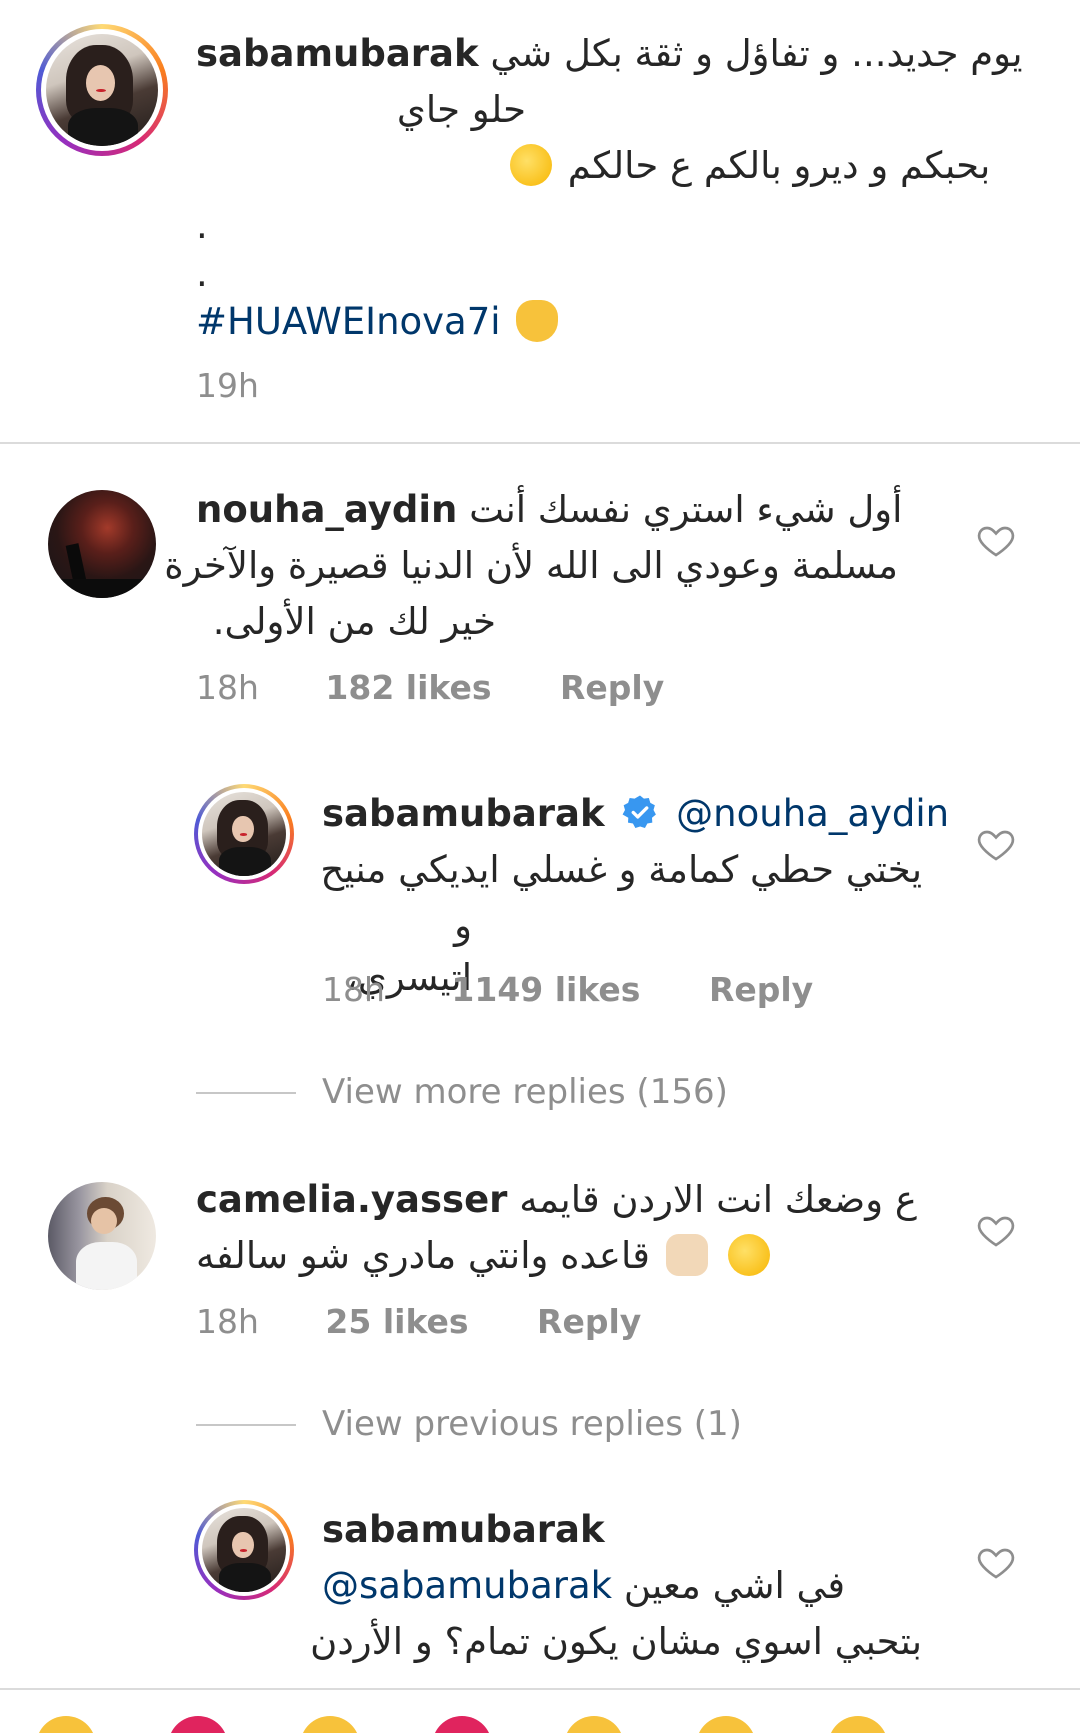 The image size is (1080, 1733). I want to click on reply-1-text-1: يختي حطي كمامة و غسلي ايديكي منيح, so click(621, 869).